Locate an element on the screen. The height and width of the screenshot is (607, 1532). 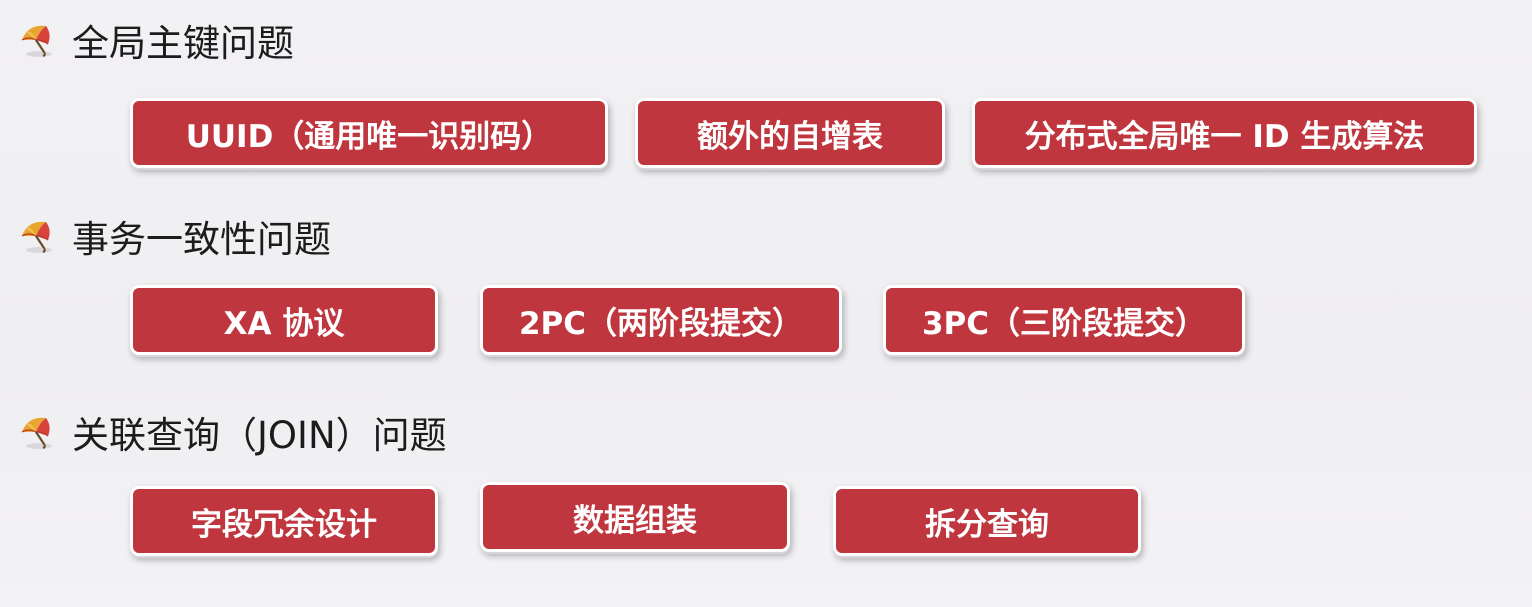
section-heading-transaction-consistency: 事务一致性问题 is located at coordinates (174, 237).